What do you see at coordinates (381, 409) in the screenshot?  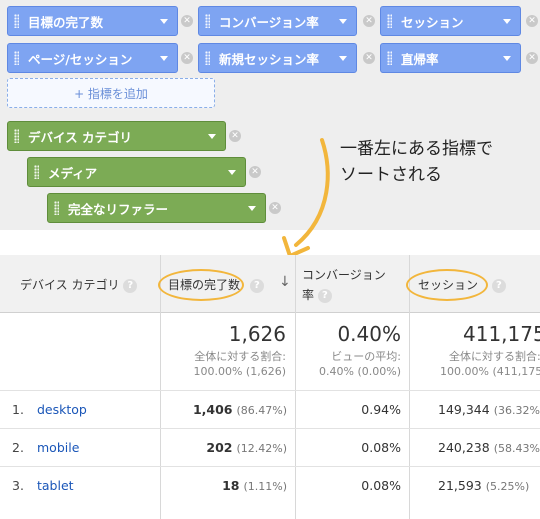 I see `row-conv-value: 0.94%` at bounding box center [381, 409].